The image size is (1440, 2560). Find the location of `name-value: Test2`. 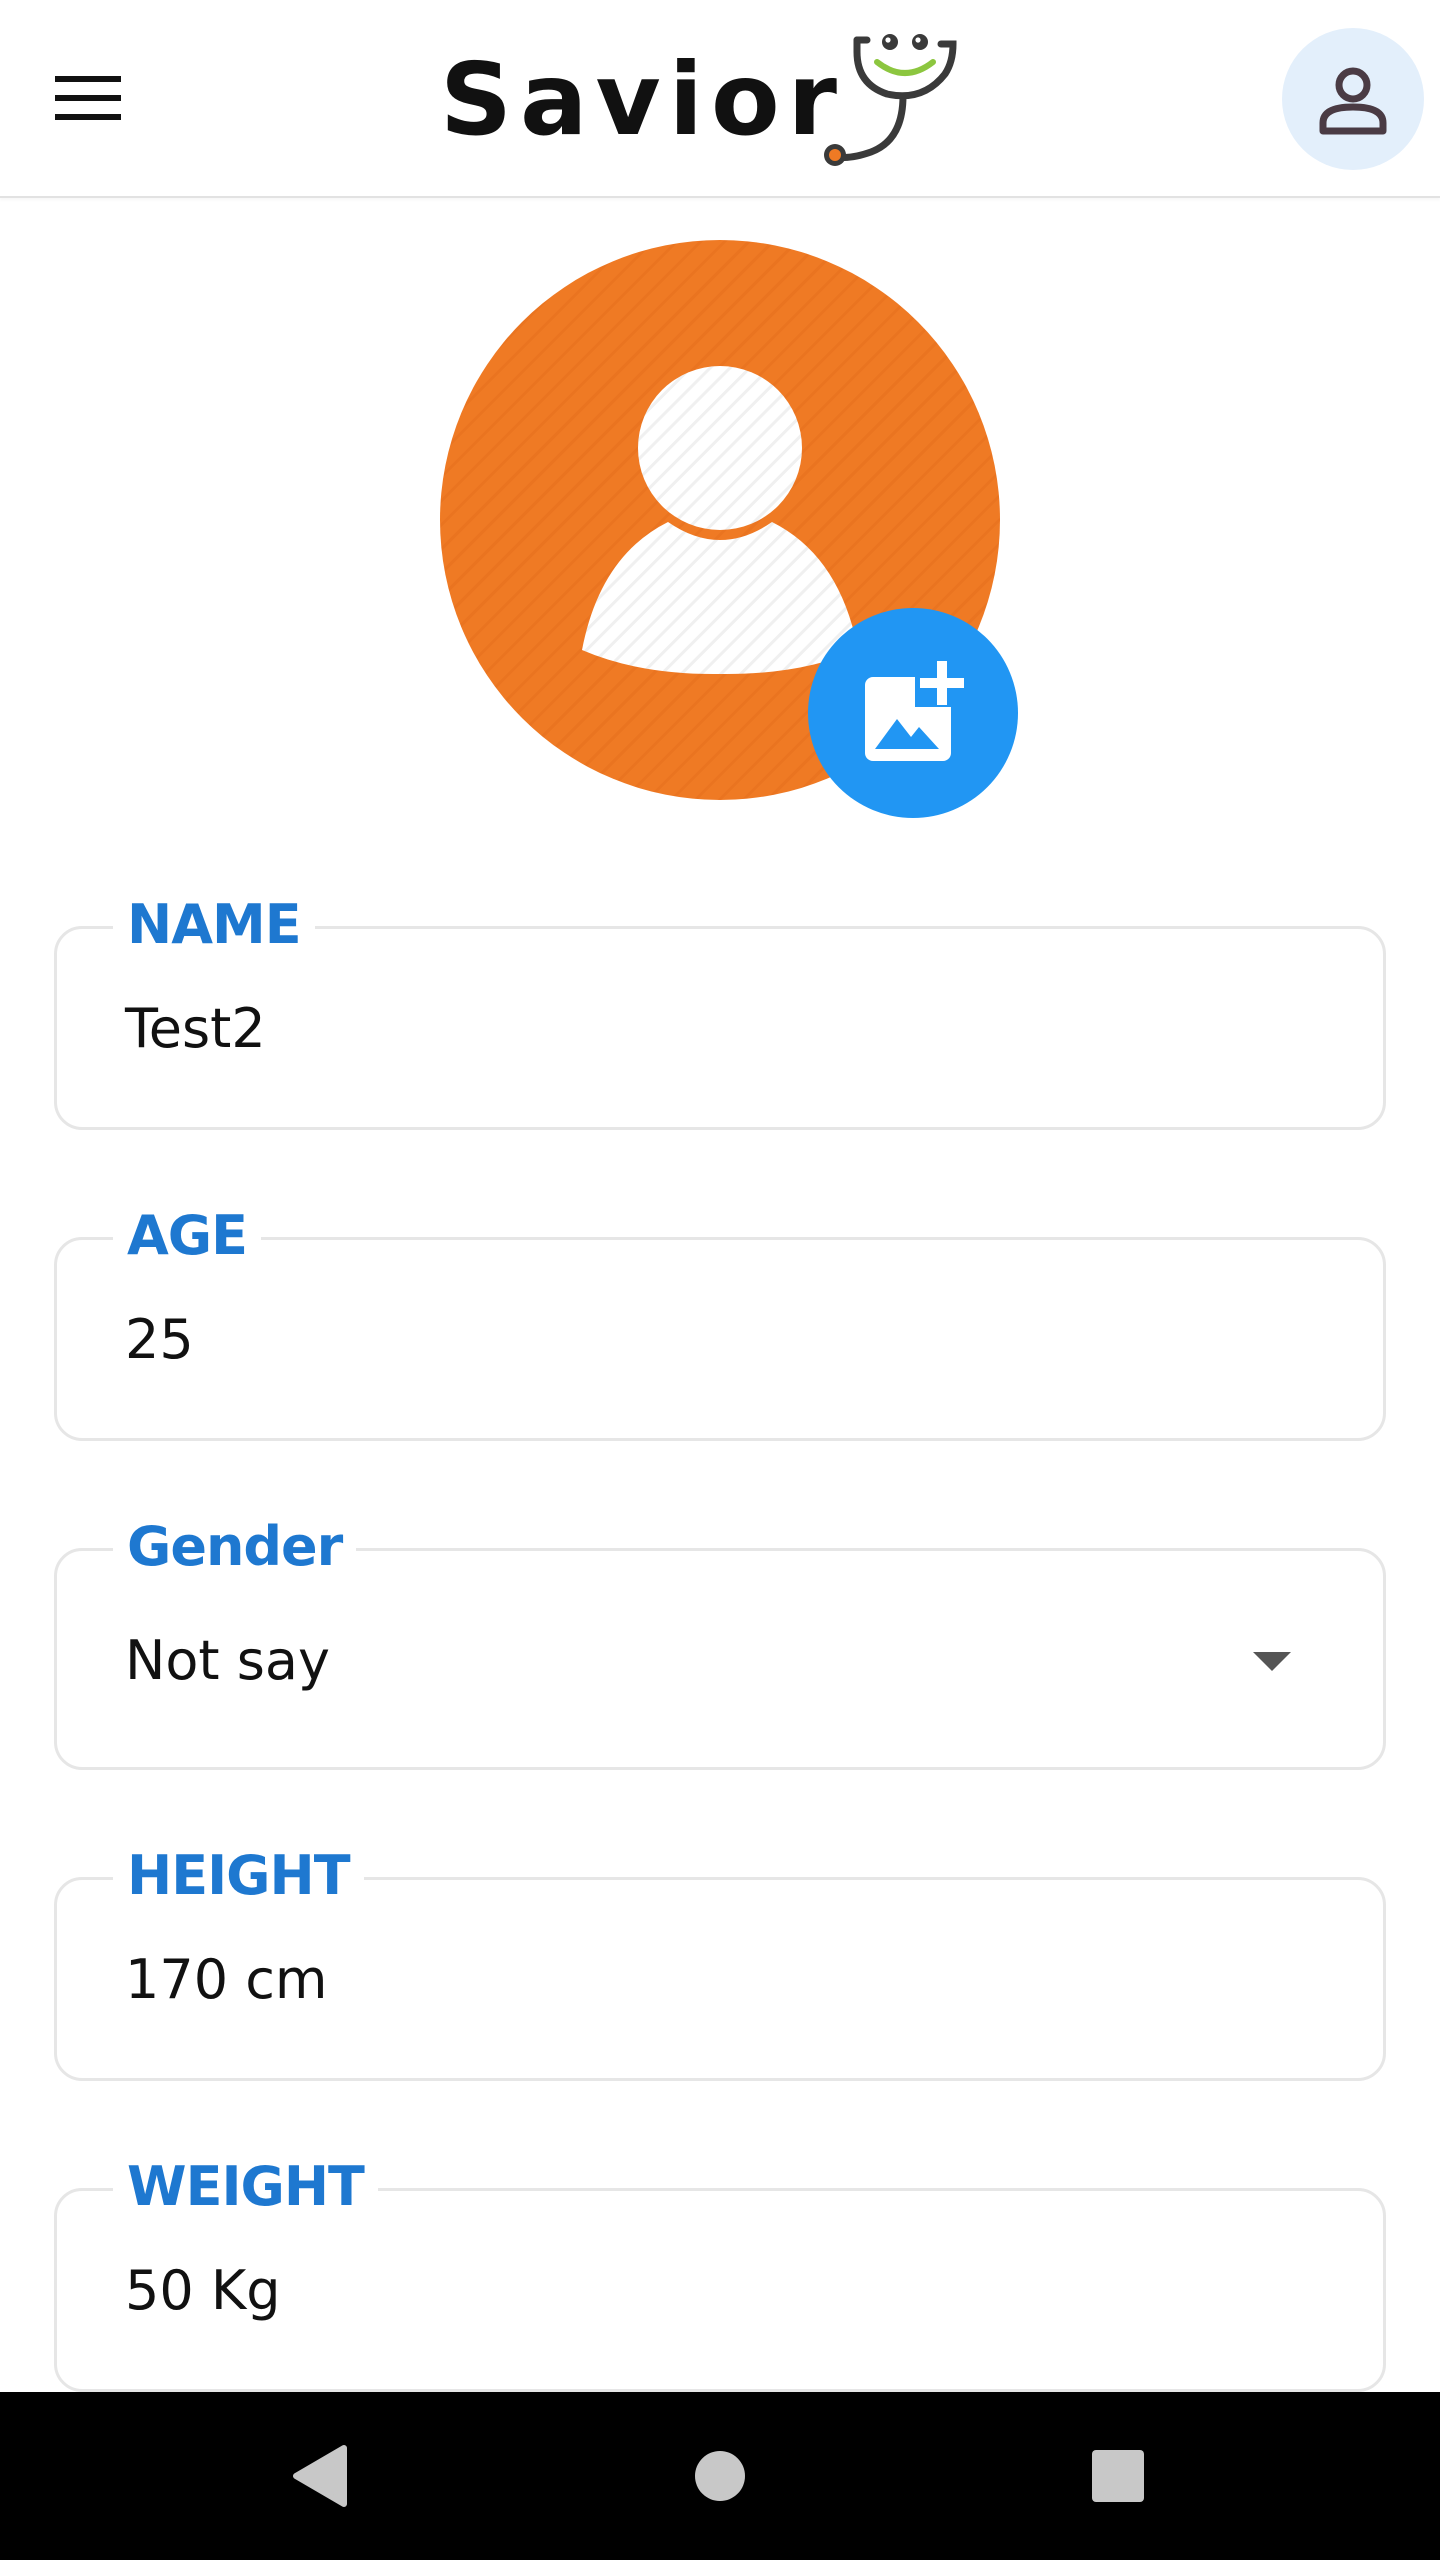

name-value: Test2 is located at coordinates (195, 1028).